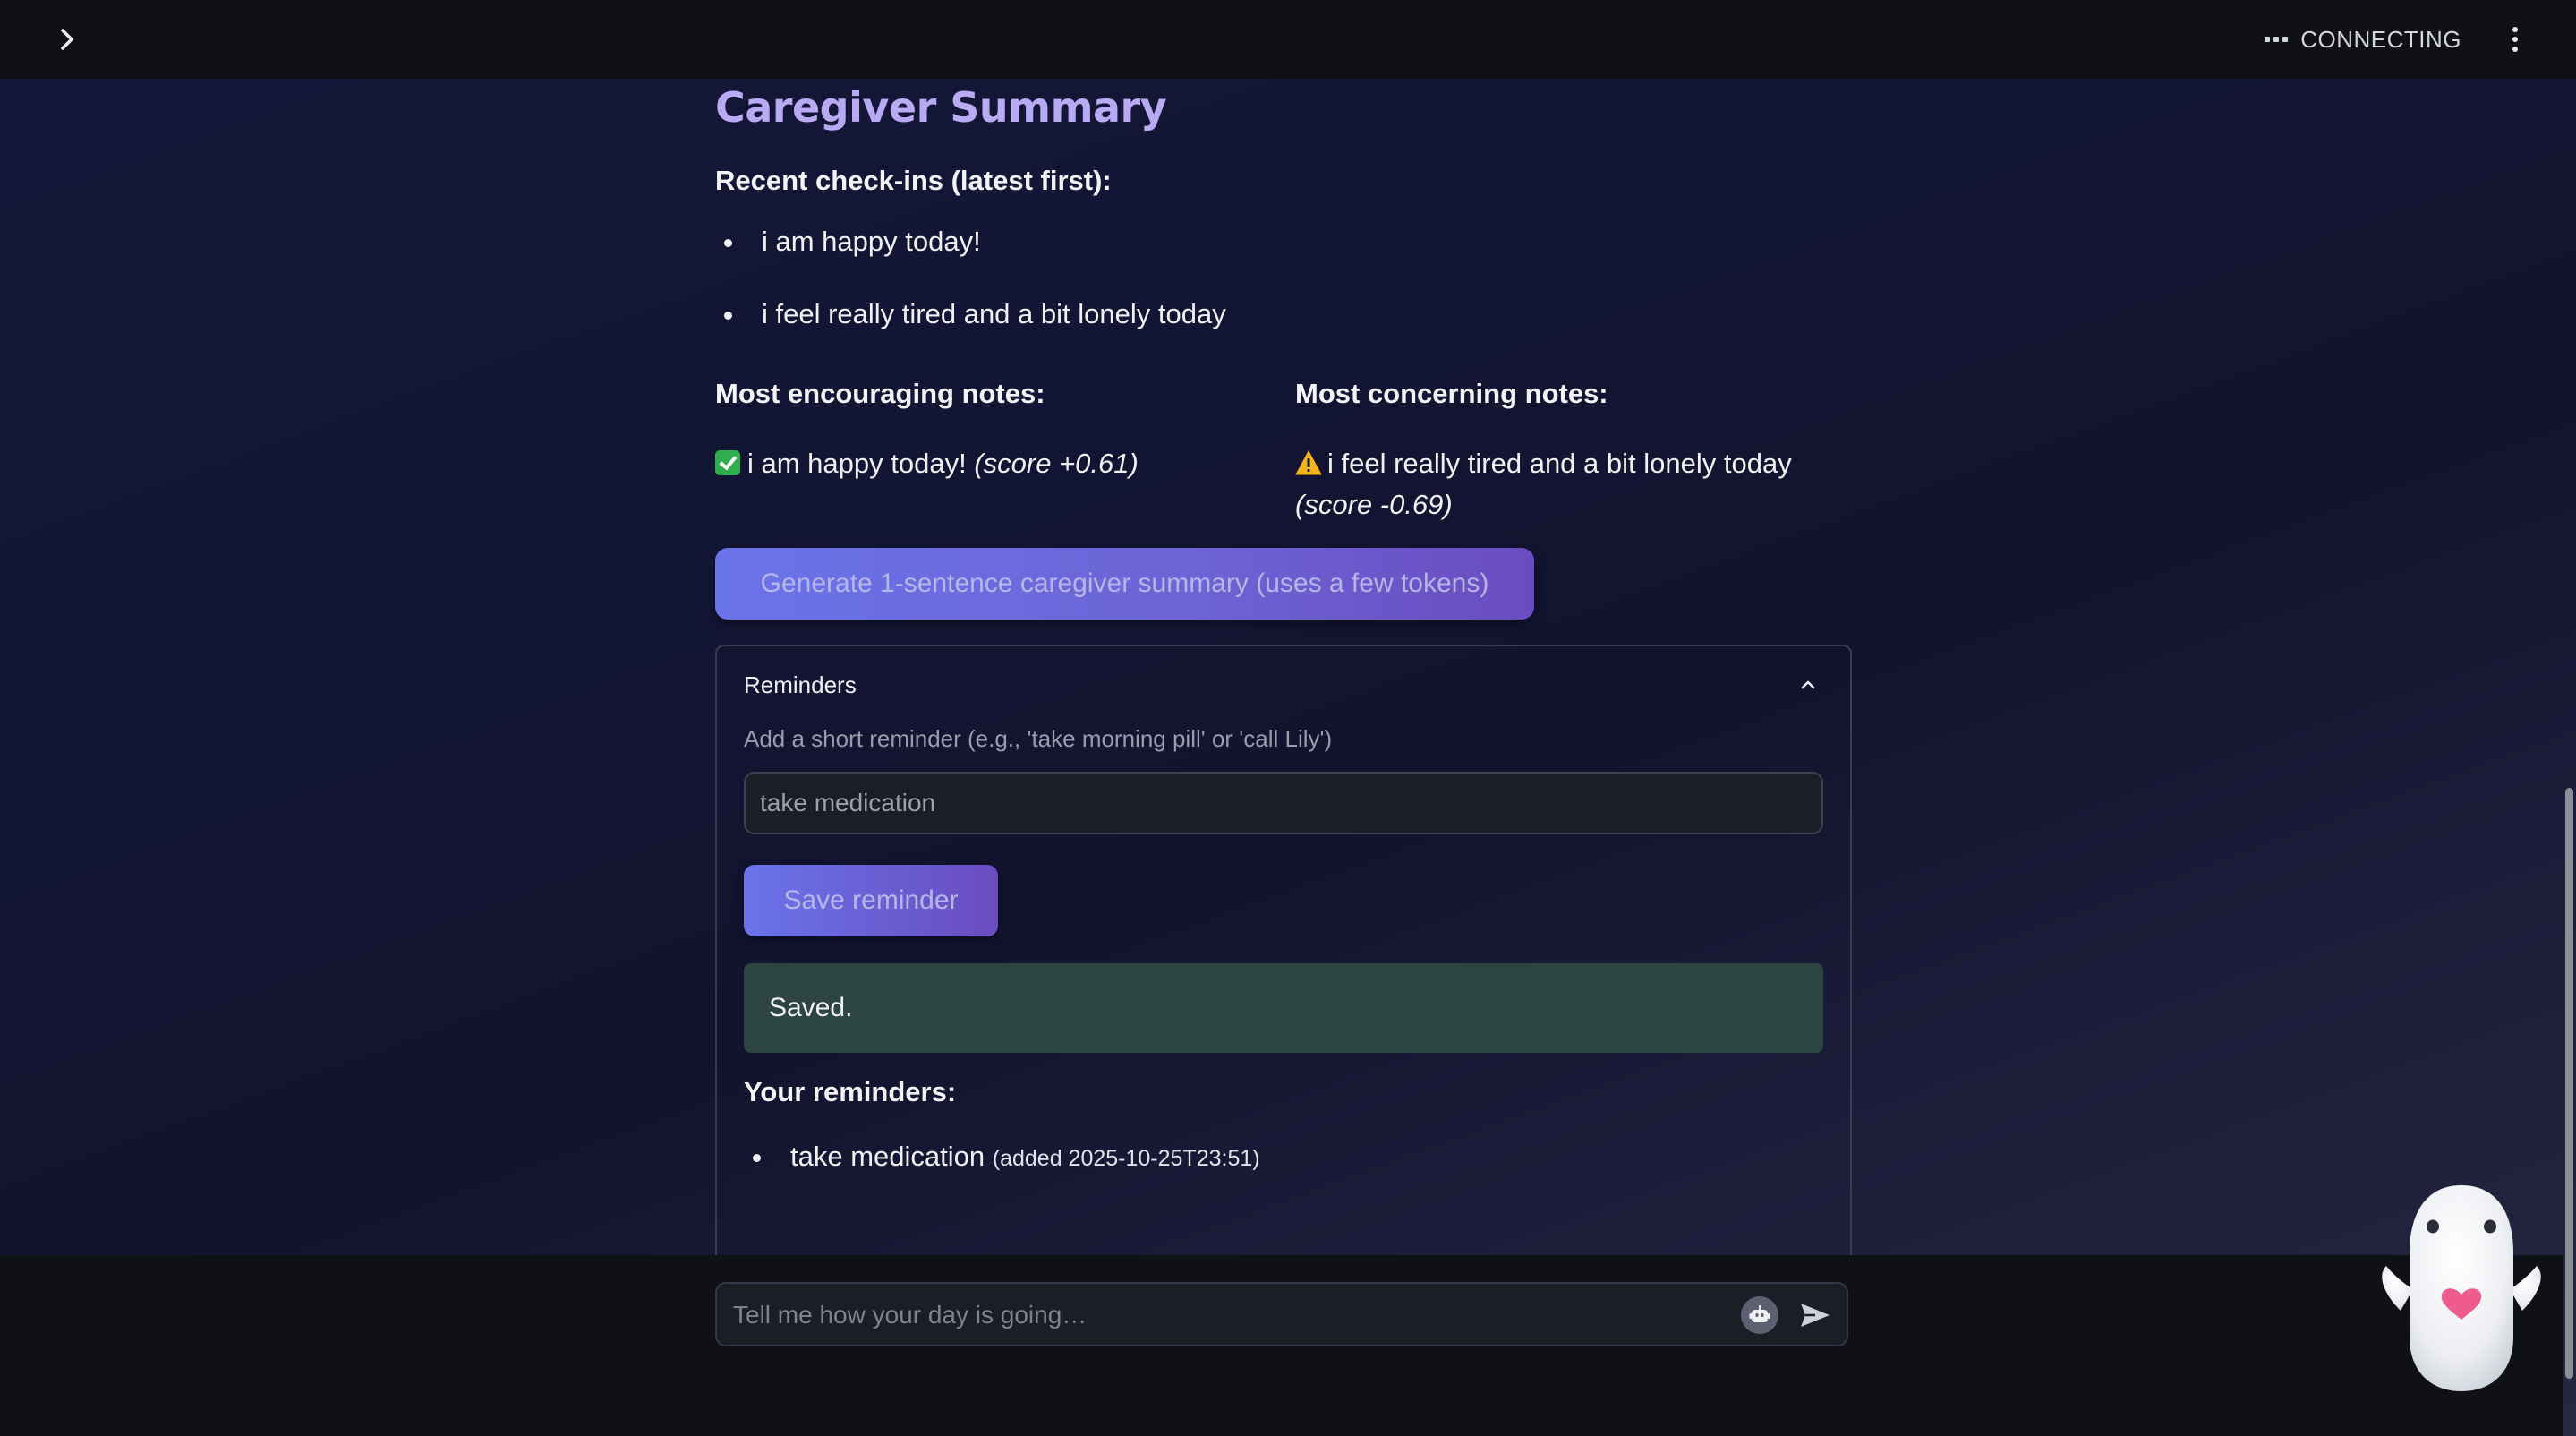 This screenshot has height=1436, width=2576. What do you see at coordinates (871, 900) in the screenshot?
I see `save-reminder-button: Save reminder` at bounding box center [871, 900].